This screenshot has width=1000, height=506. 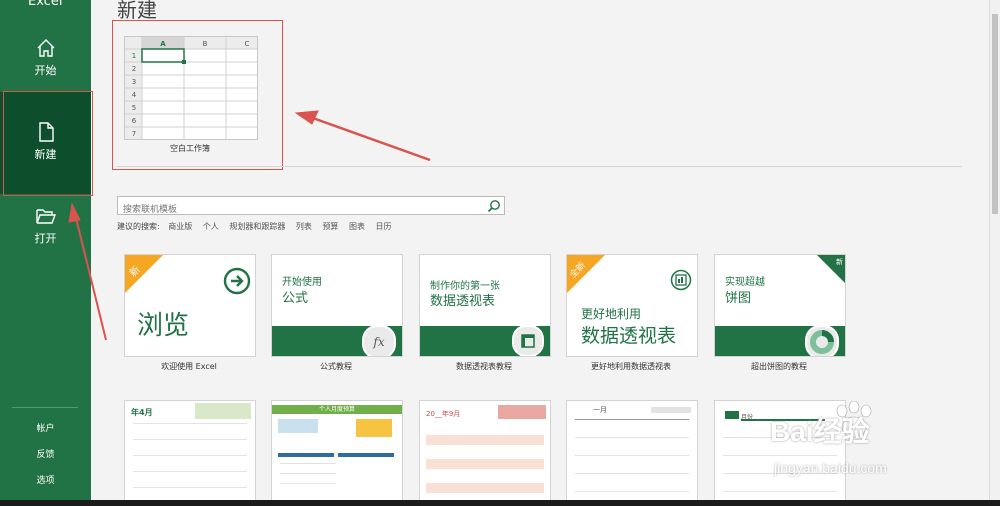 What do you see at coordinates (830, 468) in the screenshot?
I see `watermark-sub-text: jingyan.baidu.com` at bounding box center [830, 468].